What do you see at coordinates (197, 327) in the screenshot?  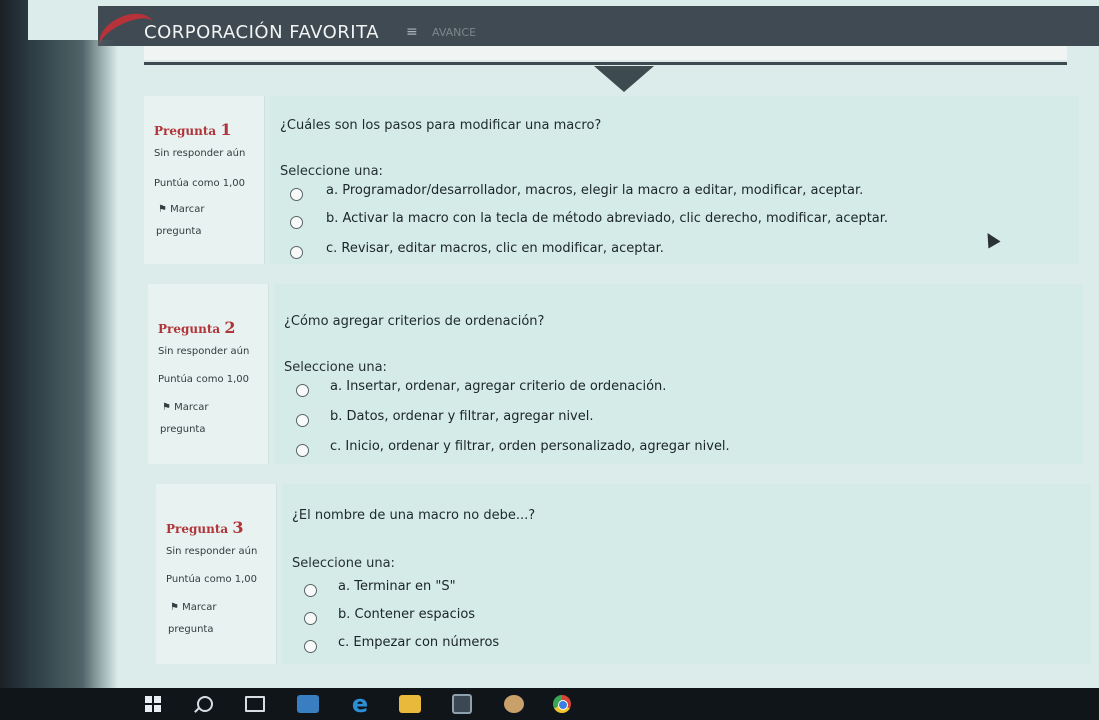 I see `question-number: Pregunta 2` at bounding box center [197, 327].